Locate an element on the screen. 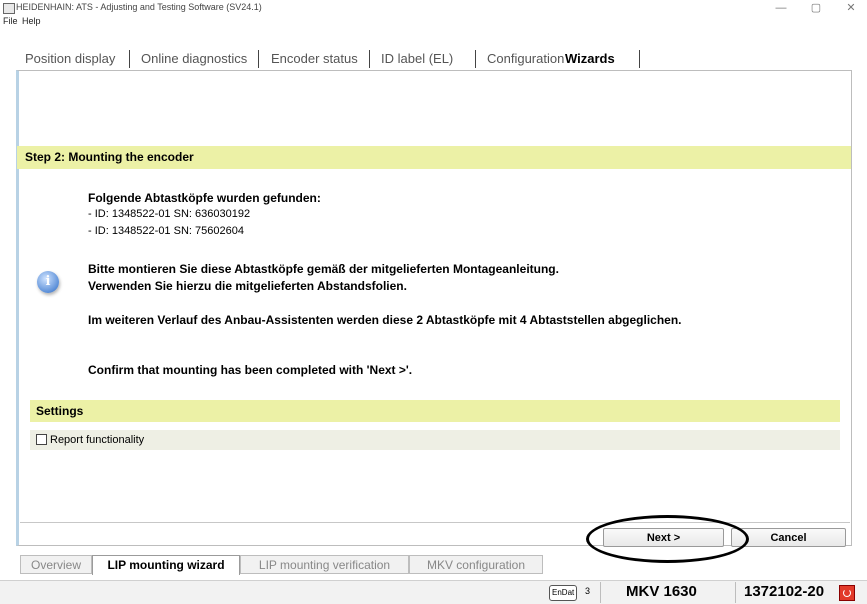 The image size is (867, 604). tab-configuration: Configuration is located at coordinates (525, 59).